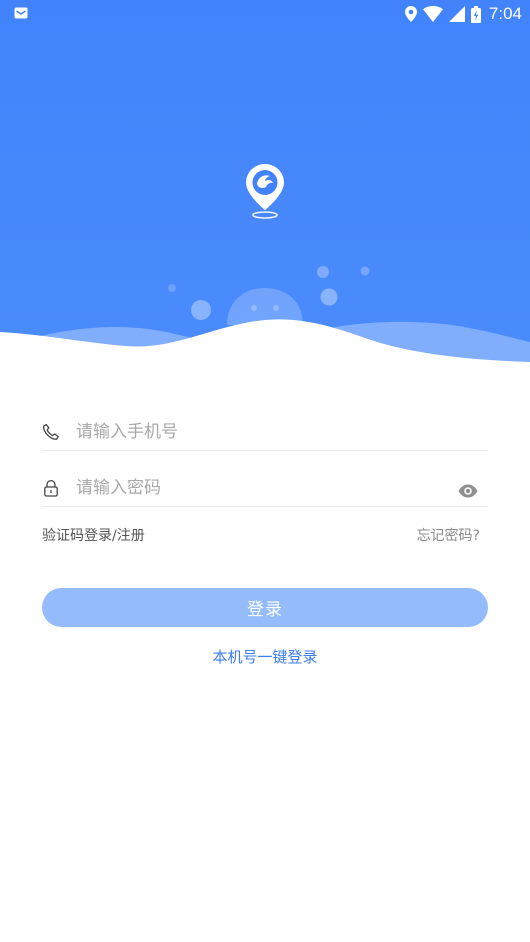 The width and height of the screenshot is (530, 942). I want to click on links-row: 验证码登录/注册 忘记密码?, so click(265, 535).